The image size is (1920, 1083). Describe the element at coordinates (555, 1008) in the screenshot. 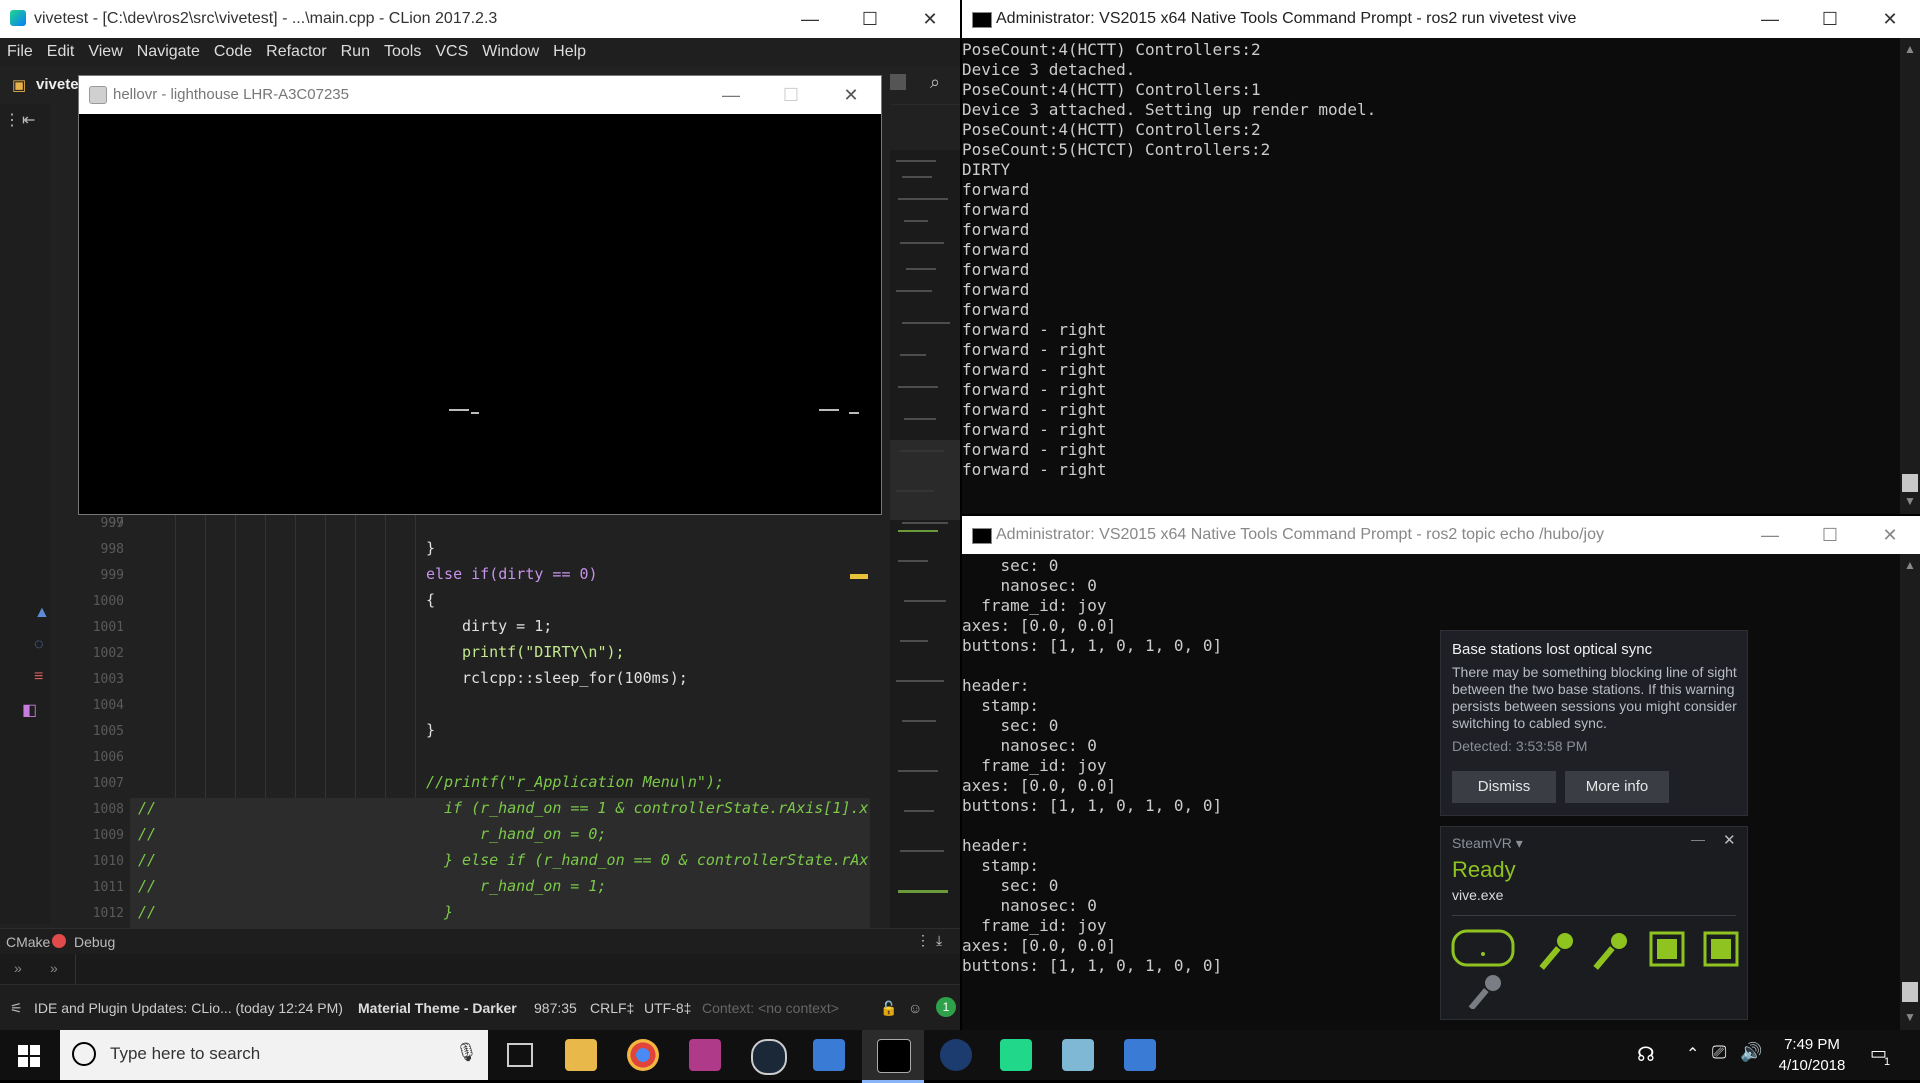

I see `caret-position: 987:35` at that location.